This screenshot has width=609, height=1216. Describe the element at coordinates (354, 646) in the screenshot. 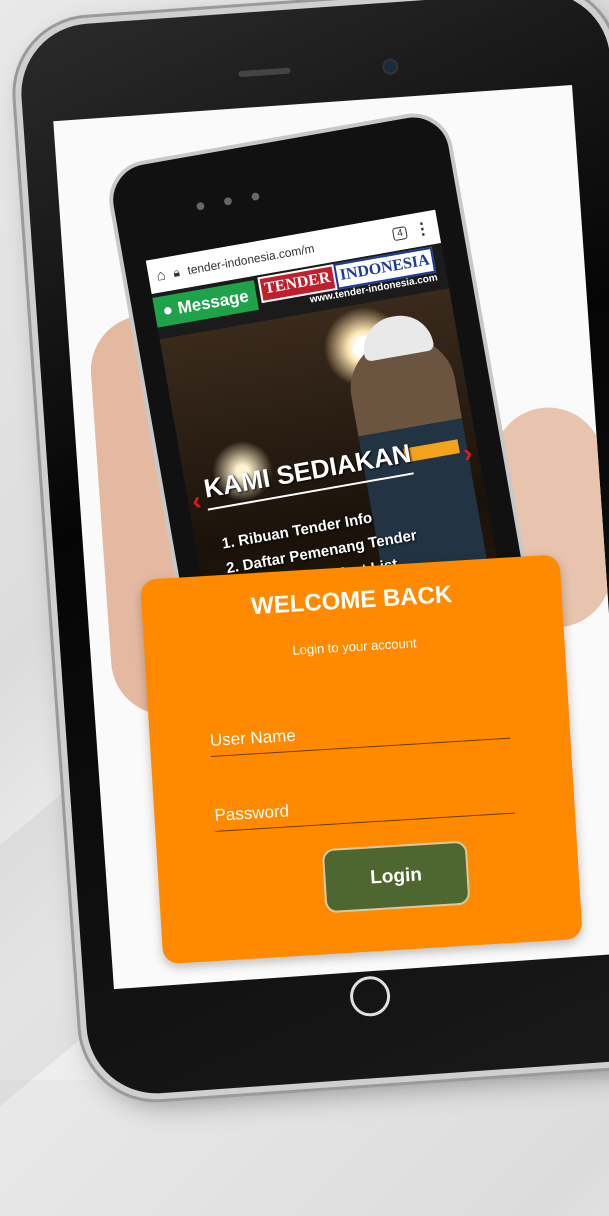

I see `login-subtitle: Login to your account` at that location.